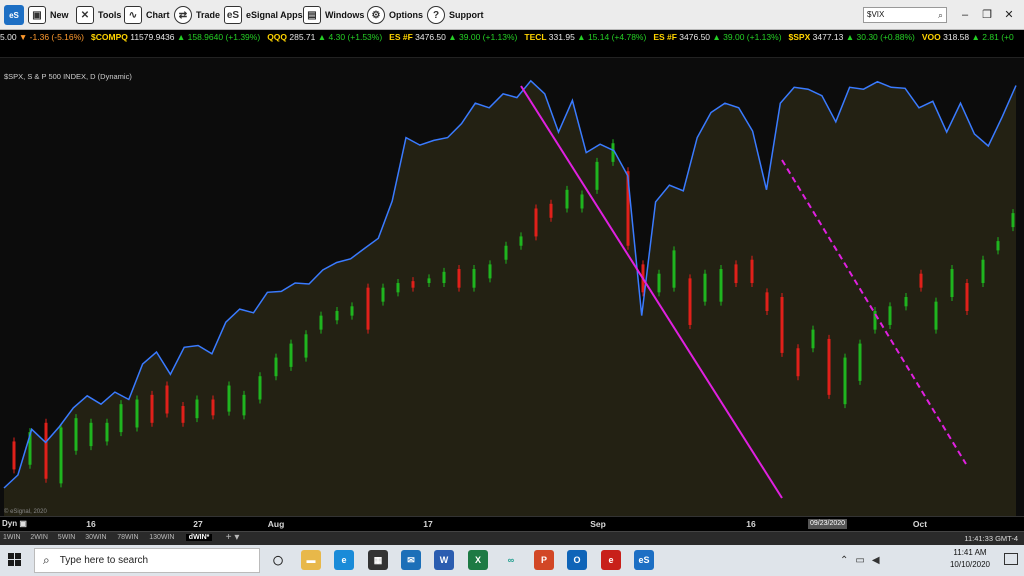 The image size is (1024, 576). Describe the element at coordinates (444, 560) in the screenshot. I see `word-icon: W` at that location.